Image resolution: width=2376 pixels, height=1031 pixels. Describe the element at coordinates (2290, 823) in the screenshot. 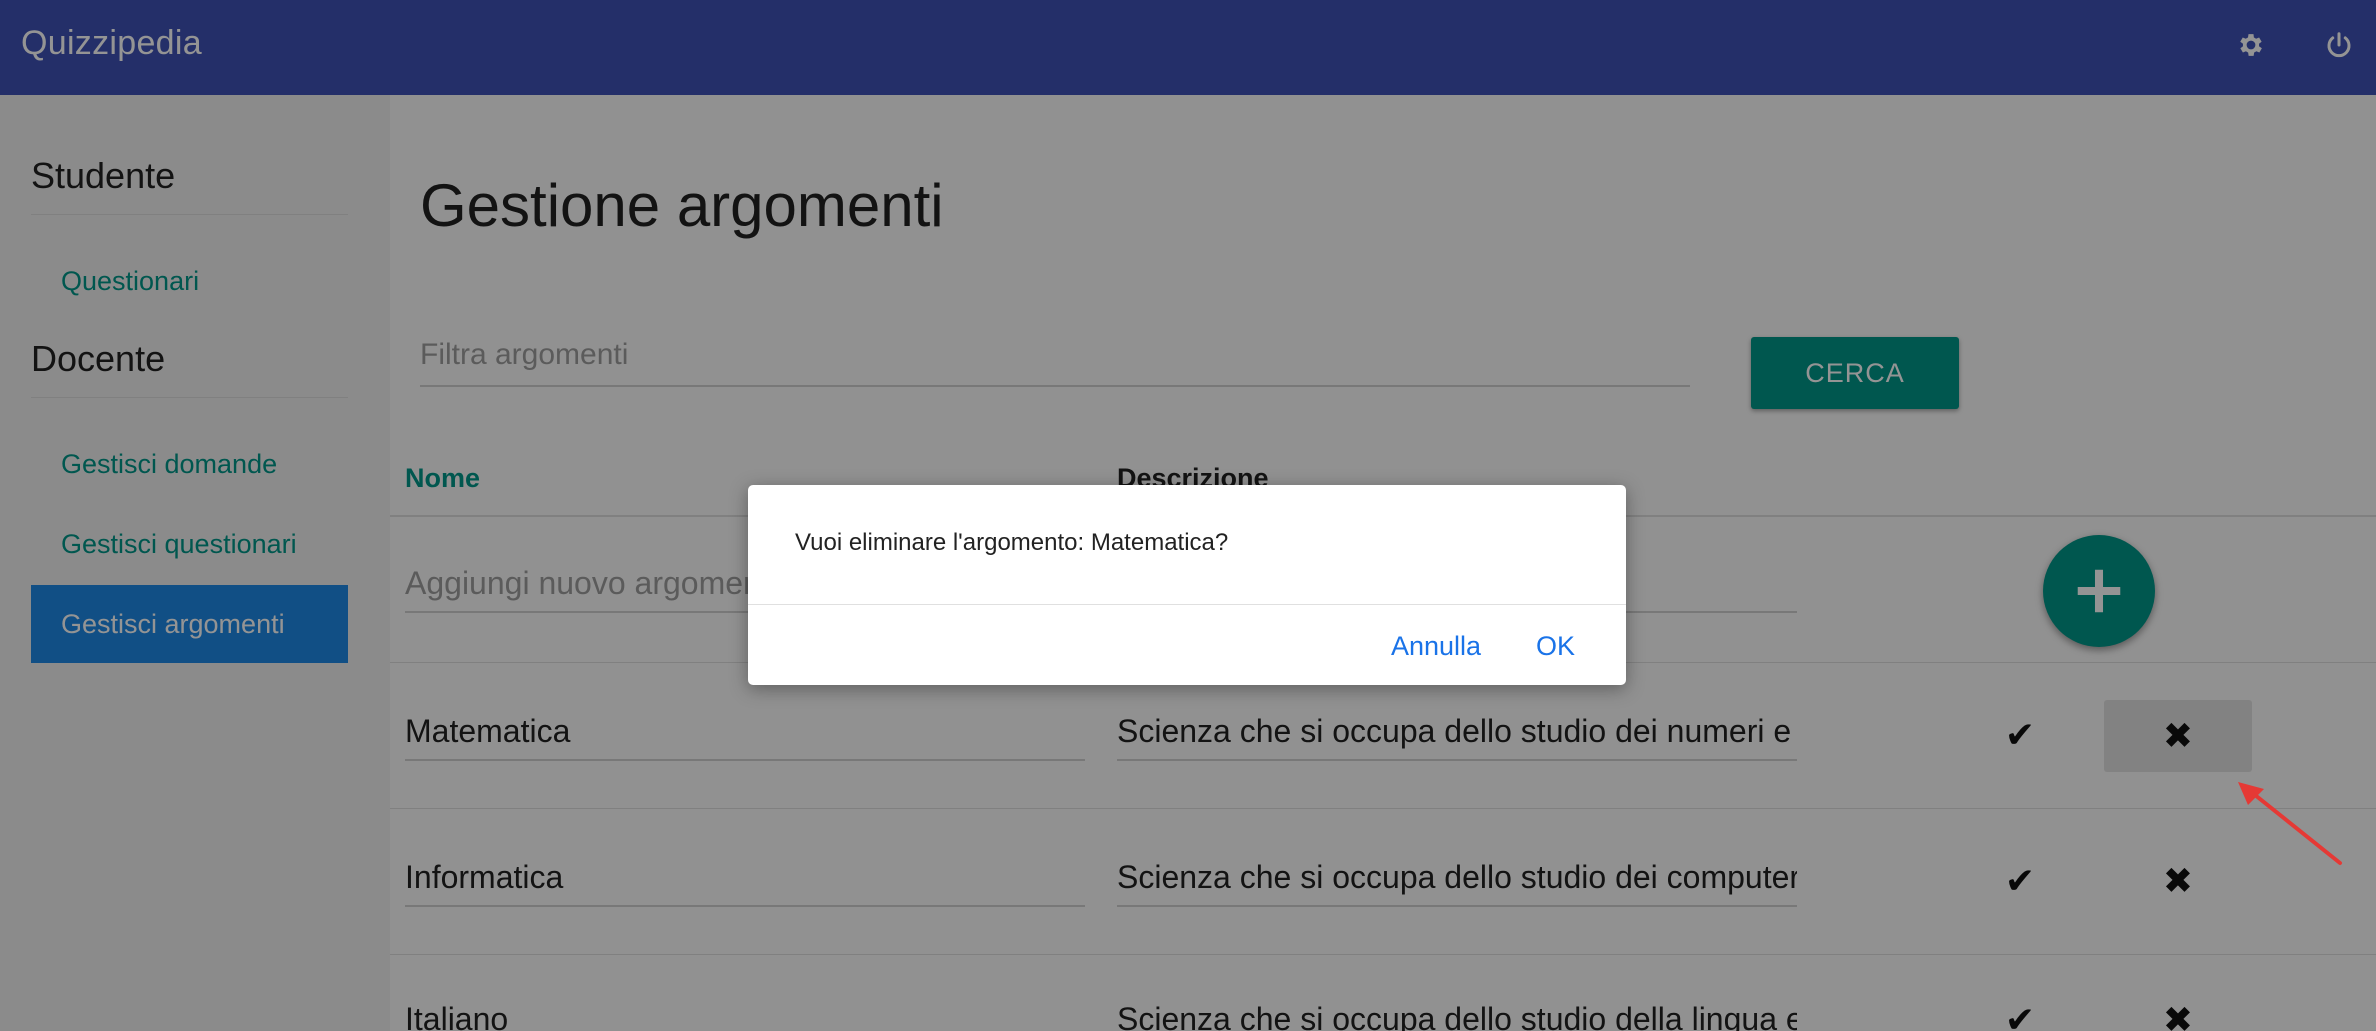

I see `annotation-arrow-icon` at that location.